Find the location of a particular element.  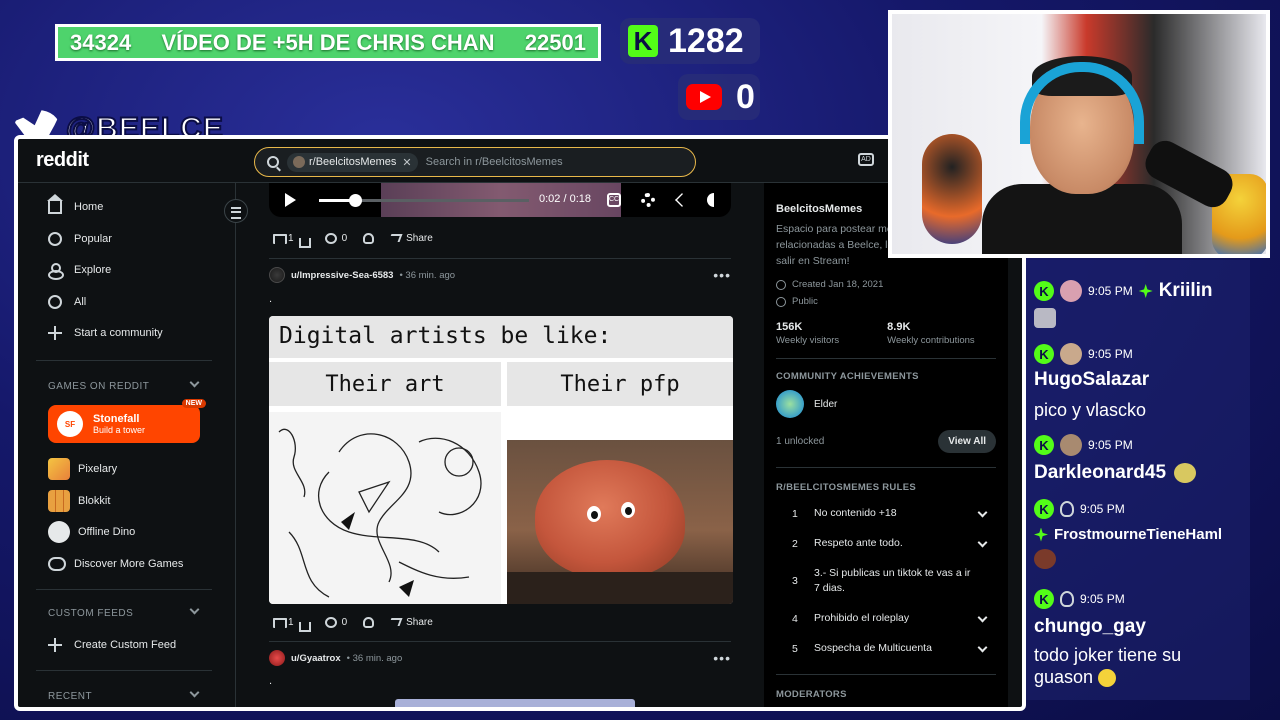

game-item-blokkit: Blokkit is located at coordinates (79, 501).